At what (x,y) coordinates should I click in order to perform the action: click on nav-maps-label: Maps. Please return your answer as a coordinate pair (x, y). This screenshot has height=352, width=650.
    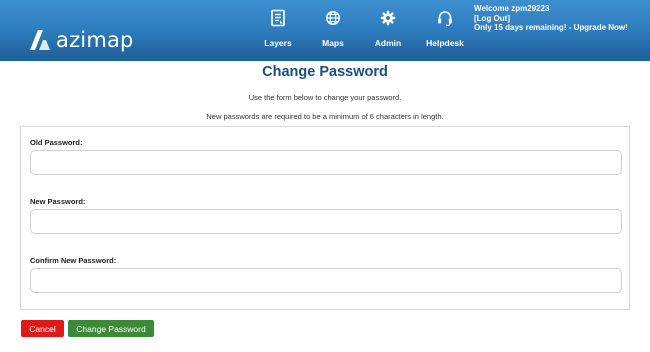
    Looking at the image, I should click on (333, 43).